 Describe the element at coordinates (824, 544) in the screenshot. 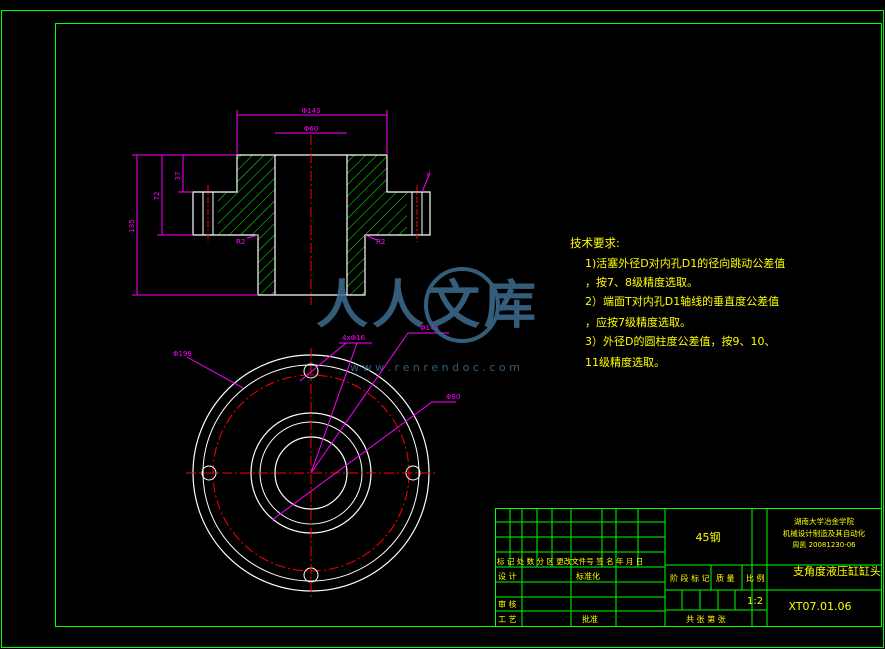

I see `tb-school-3: 周凯 20081230-06` at that location.